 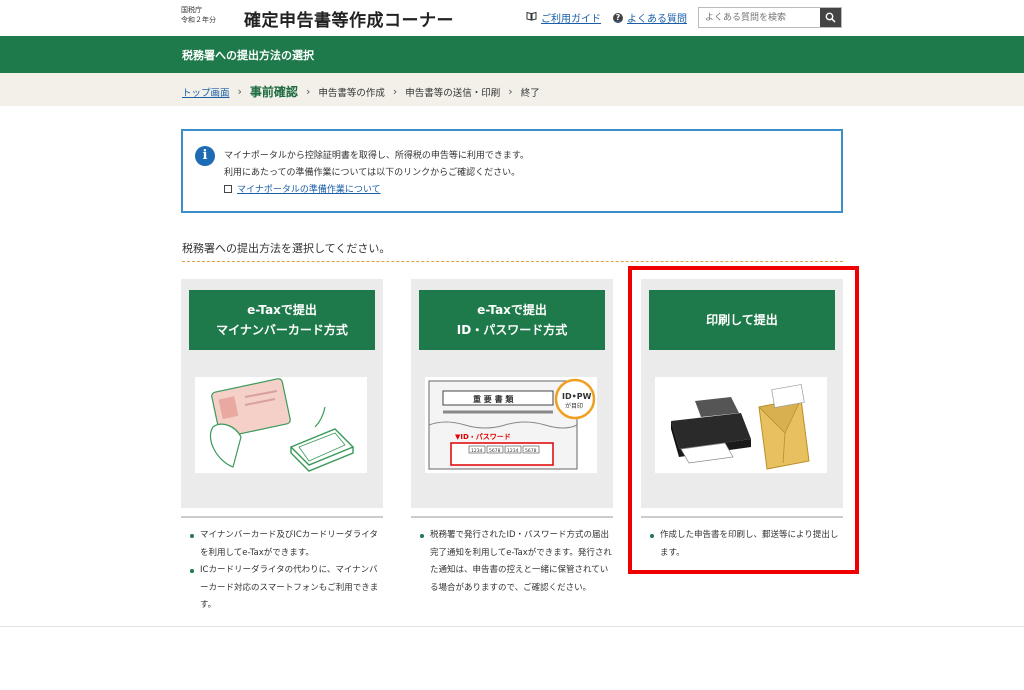 What do you see at coordinates (512, 320) in the screenshot?
I see `etax-id-password-button: e-Taxで提出 ID・パスワード方式` at bounding box center [512, 320].